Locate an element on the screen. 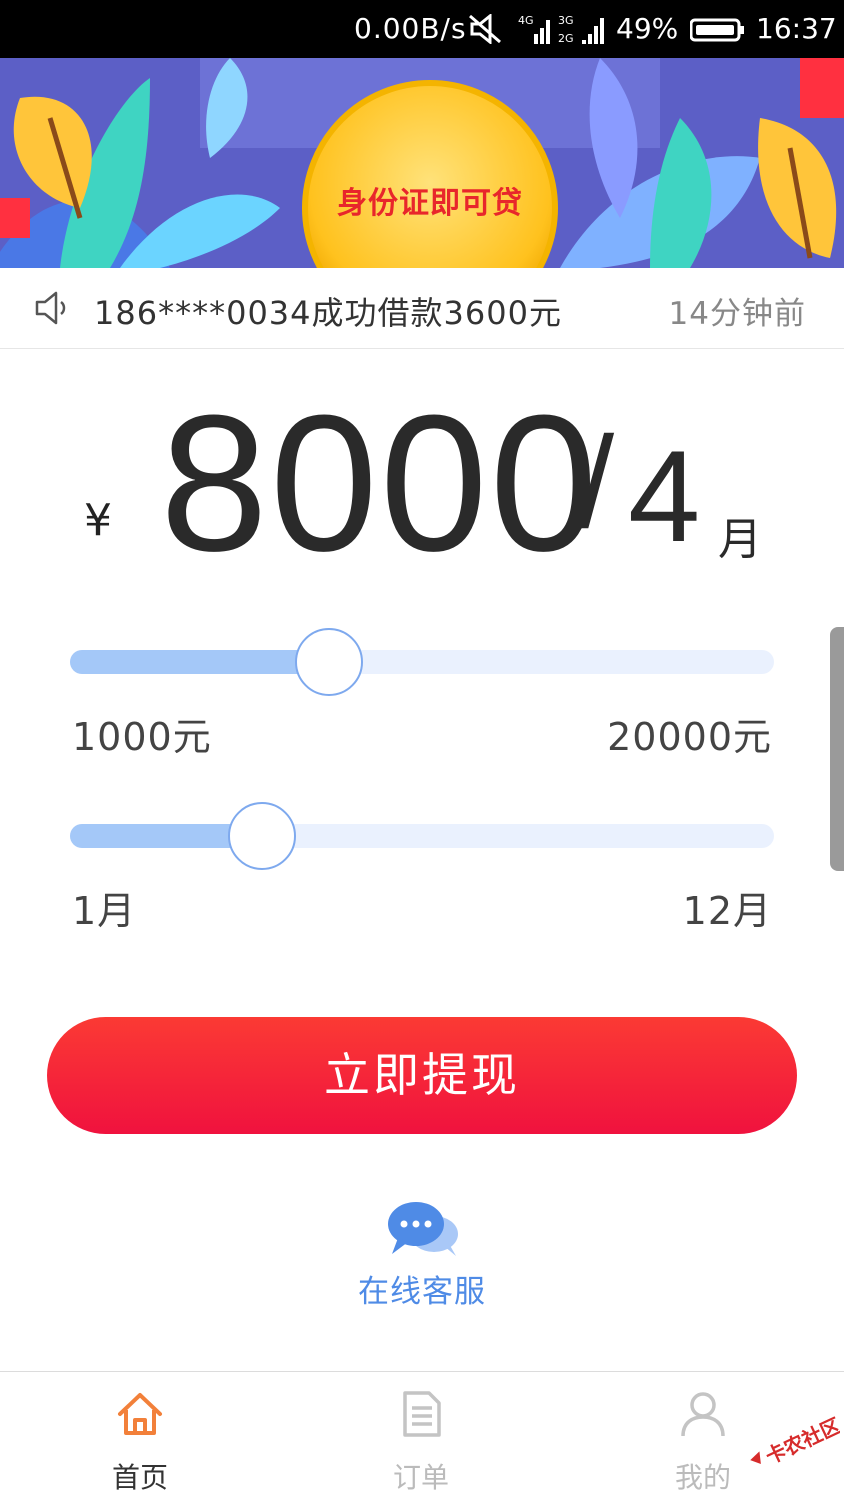  loan-notice-bar: 186****0034成功借款3600元 14分钟前 is located at coordinates (422, 308).